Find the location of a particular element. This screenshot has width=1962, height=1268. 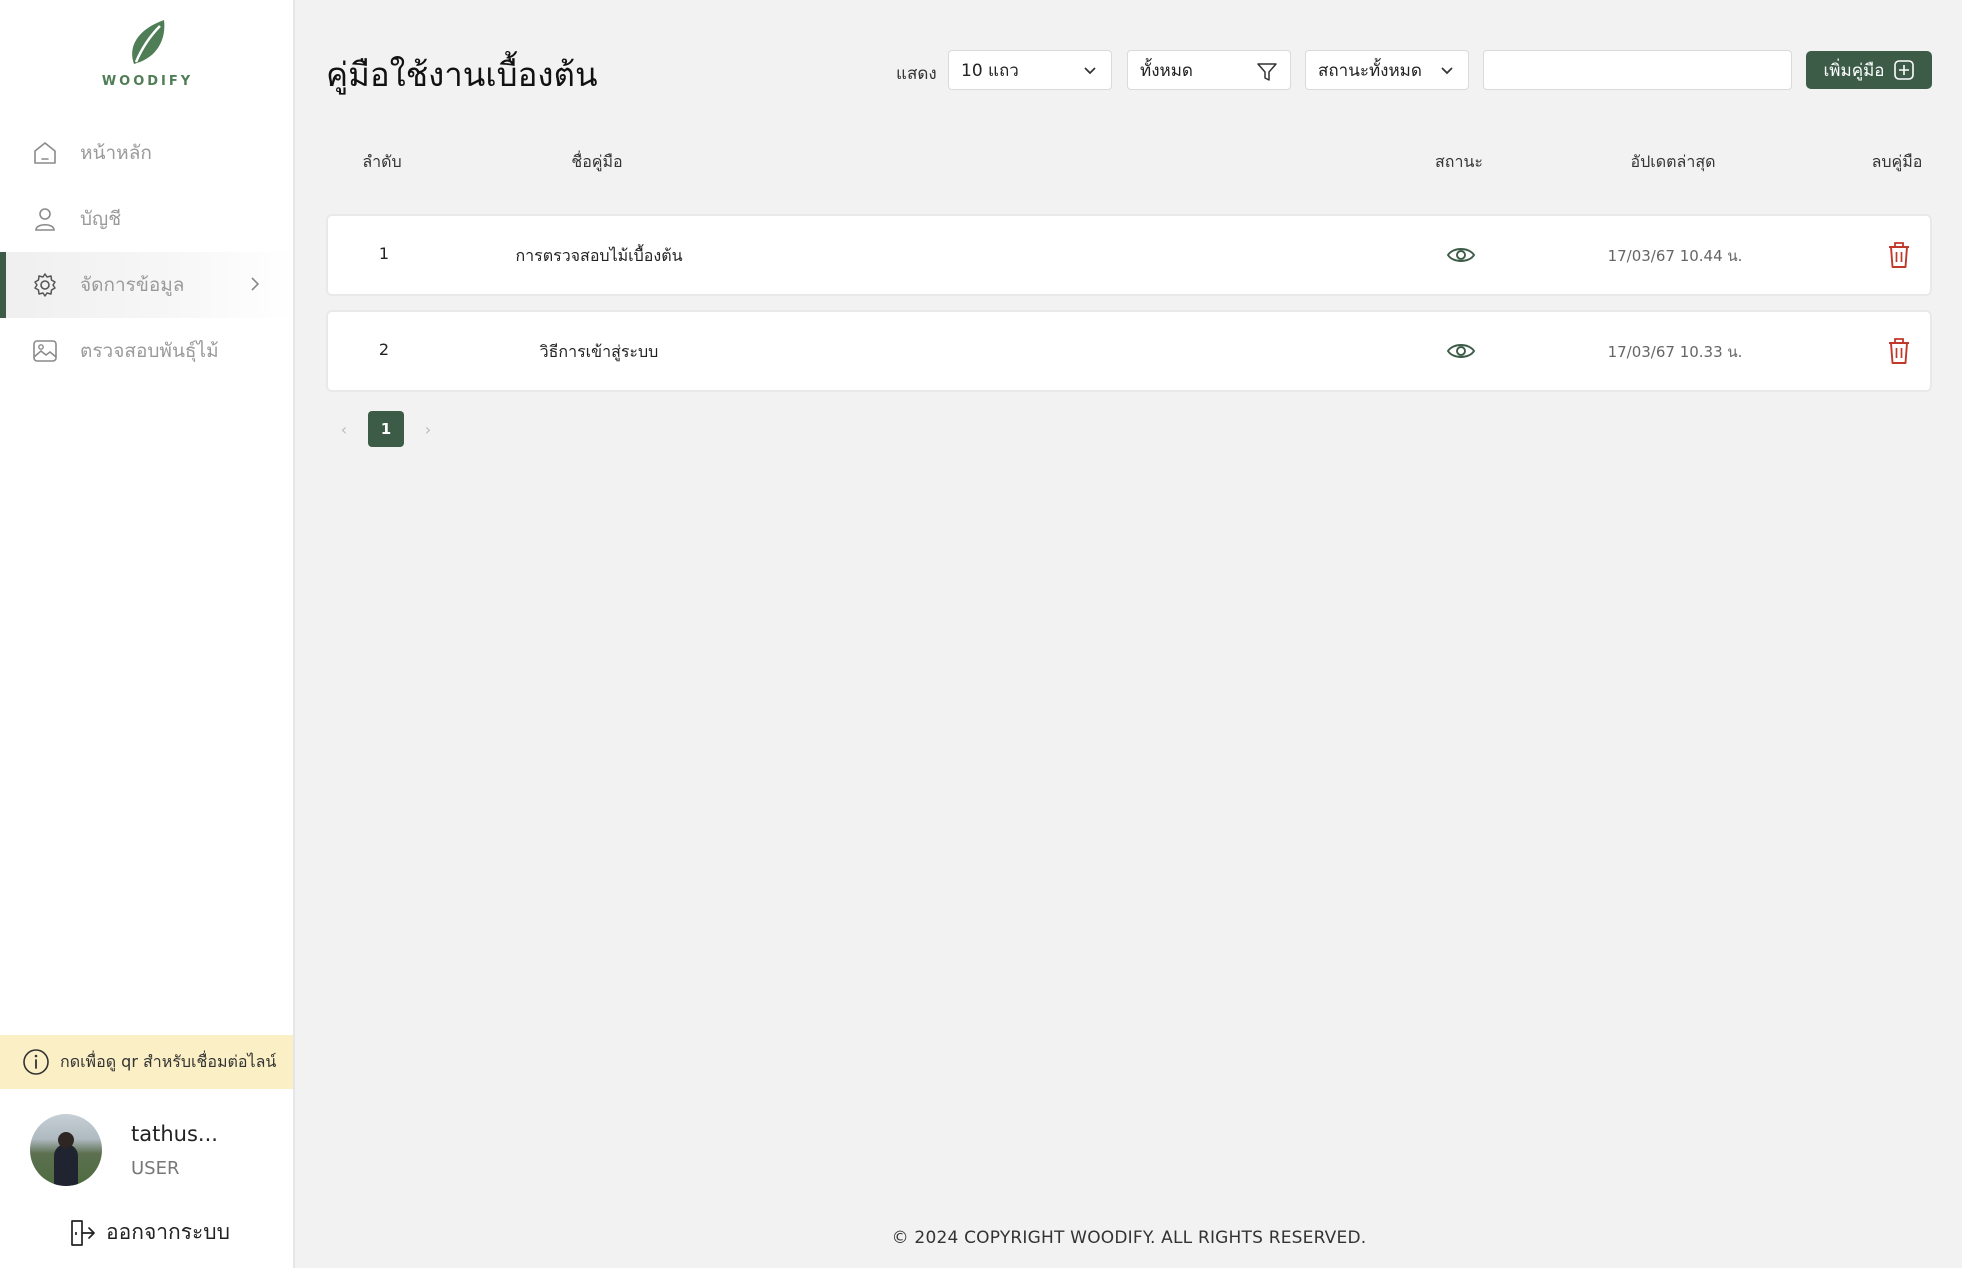

page-1-button: 1 is located at coordinates (386, 429).